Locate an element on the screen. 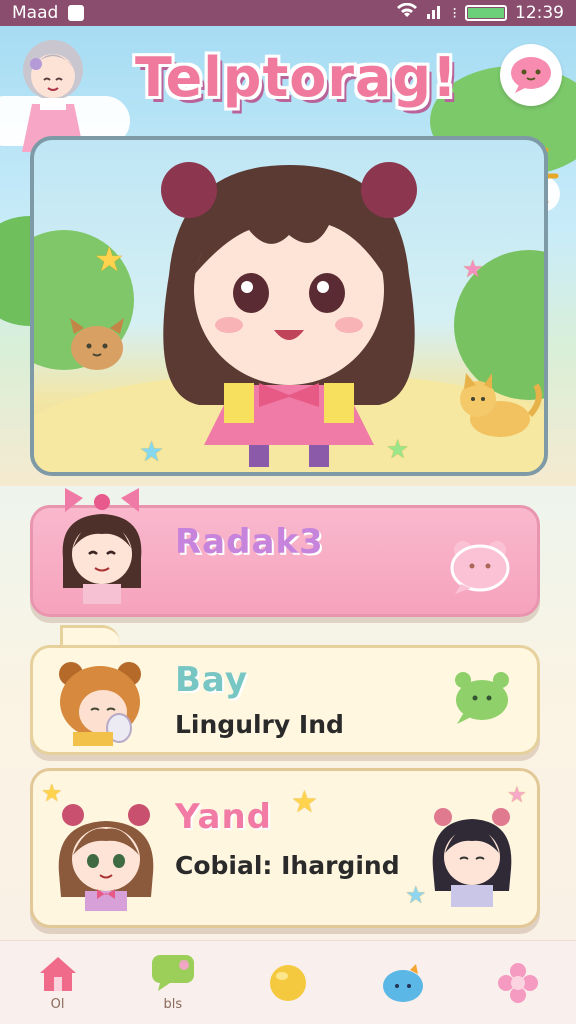 This screenshot has width=576, height=1024. brunette-girl-avatar is located at coordinates (106, 854).